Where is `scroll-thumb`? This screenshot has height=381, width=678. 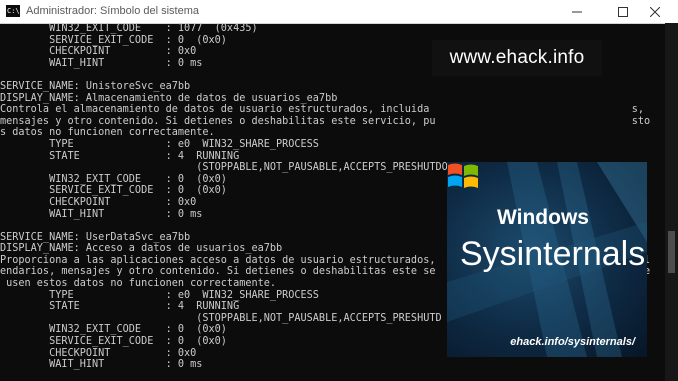 scroll-thumb is located at coordinates (671, 252).